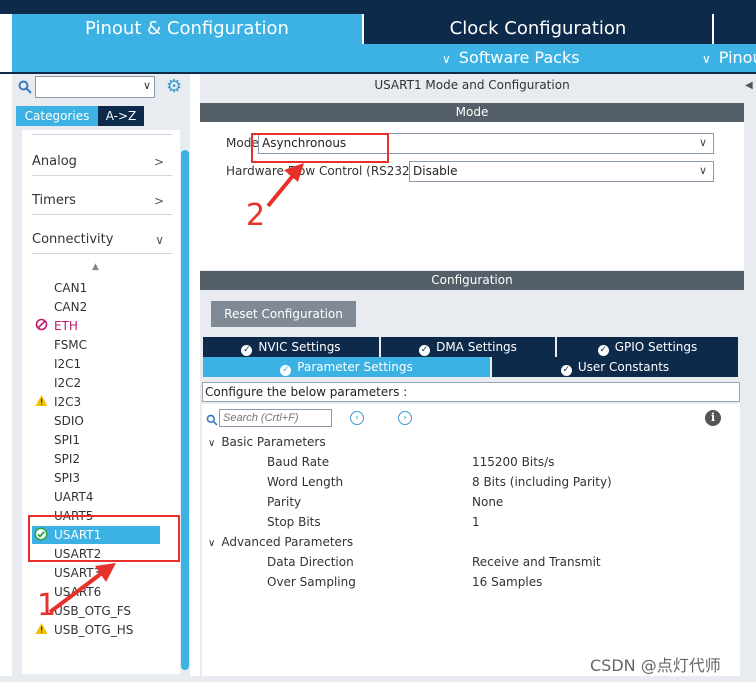  Describe the element at coordinates (47, 605) in the screenshot. I see `annotation-step-1: 1` at that location.